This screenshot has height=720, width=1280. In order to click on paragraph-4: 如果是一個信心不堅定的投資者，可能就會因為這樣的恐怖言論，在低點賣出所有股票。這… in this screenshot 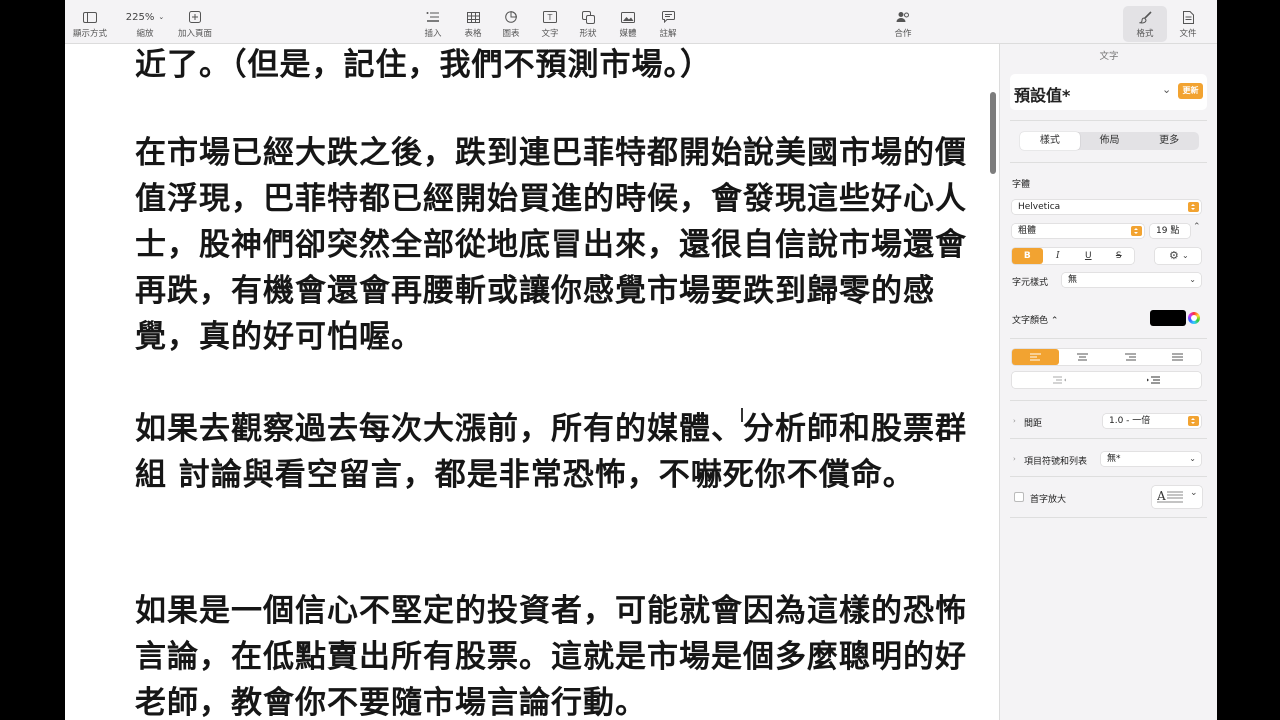, I will do `click(557, 654)`.